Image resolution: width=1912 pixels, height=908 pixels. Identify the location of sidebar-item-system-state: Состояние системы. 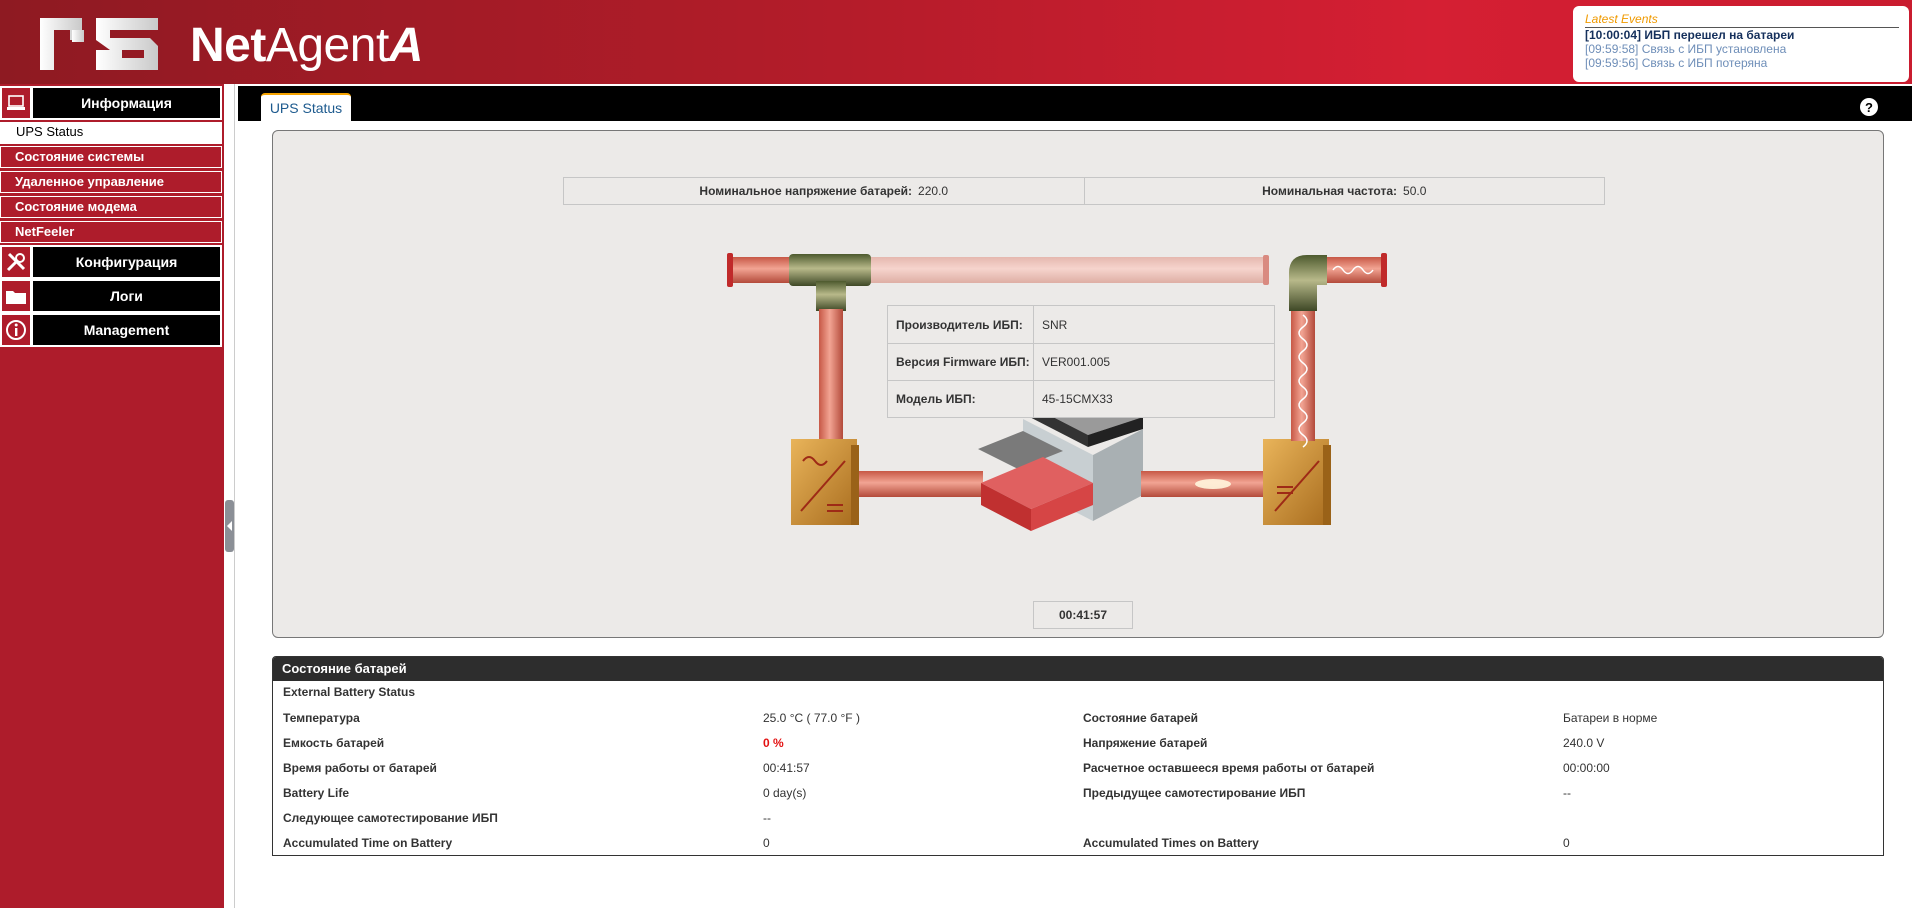
(111, 157).